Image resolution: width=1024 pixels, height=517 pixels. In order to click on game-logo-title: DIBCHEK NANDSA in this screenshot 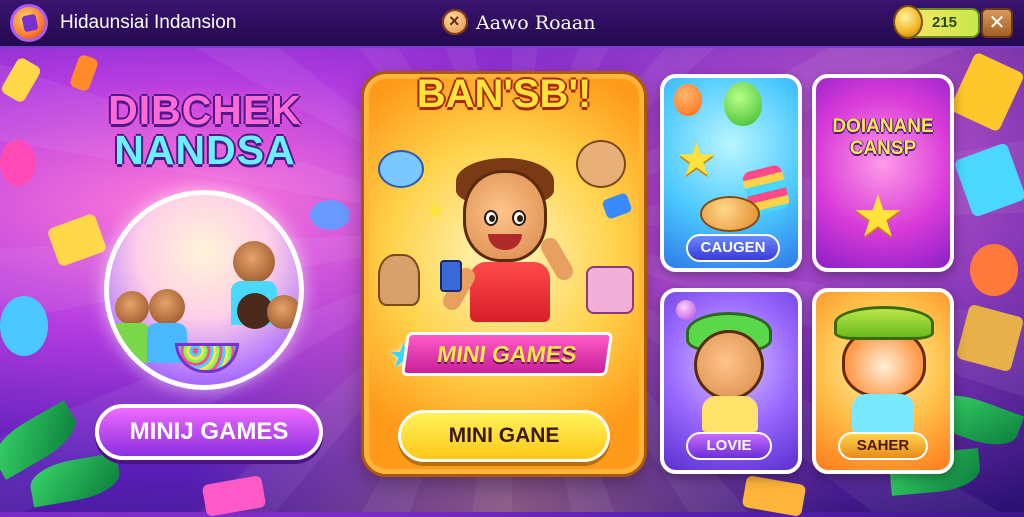, I will do `click(205, 130)`.